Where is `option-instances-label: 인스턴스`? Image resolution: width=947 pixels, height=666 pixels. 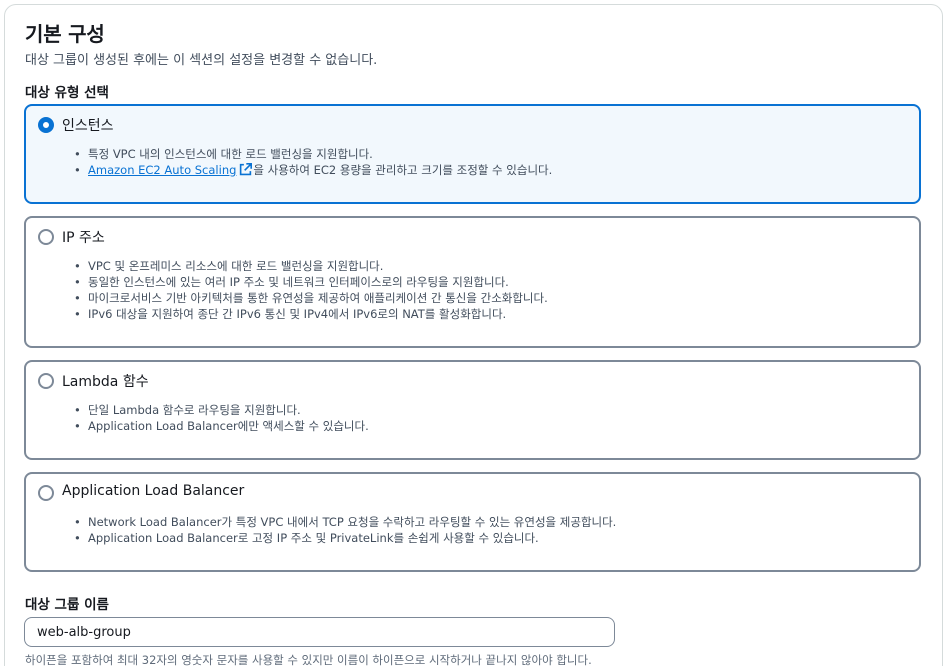 option-instances-label: 인스턴스 is located at coordinates (88, 126).